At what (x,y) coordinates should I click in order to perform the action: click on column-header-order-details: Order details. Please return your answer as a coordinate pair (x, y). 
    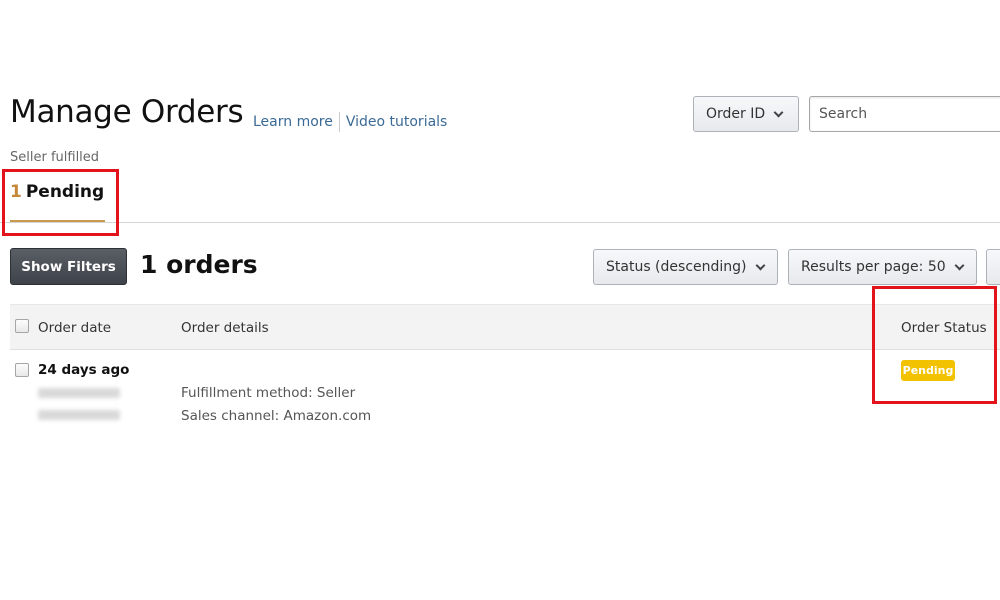
    Looking at the image, I should click on (225, 328).